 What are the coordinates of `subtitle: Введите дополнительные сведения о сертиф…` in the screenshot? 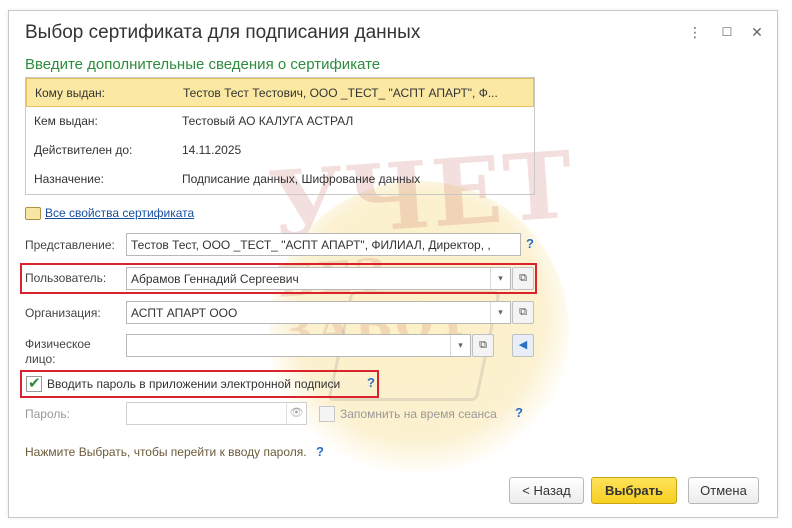 It's located at (203, 64).